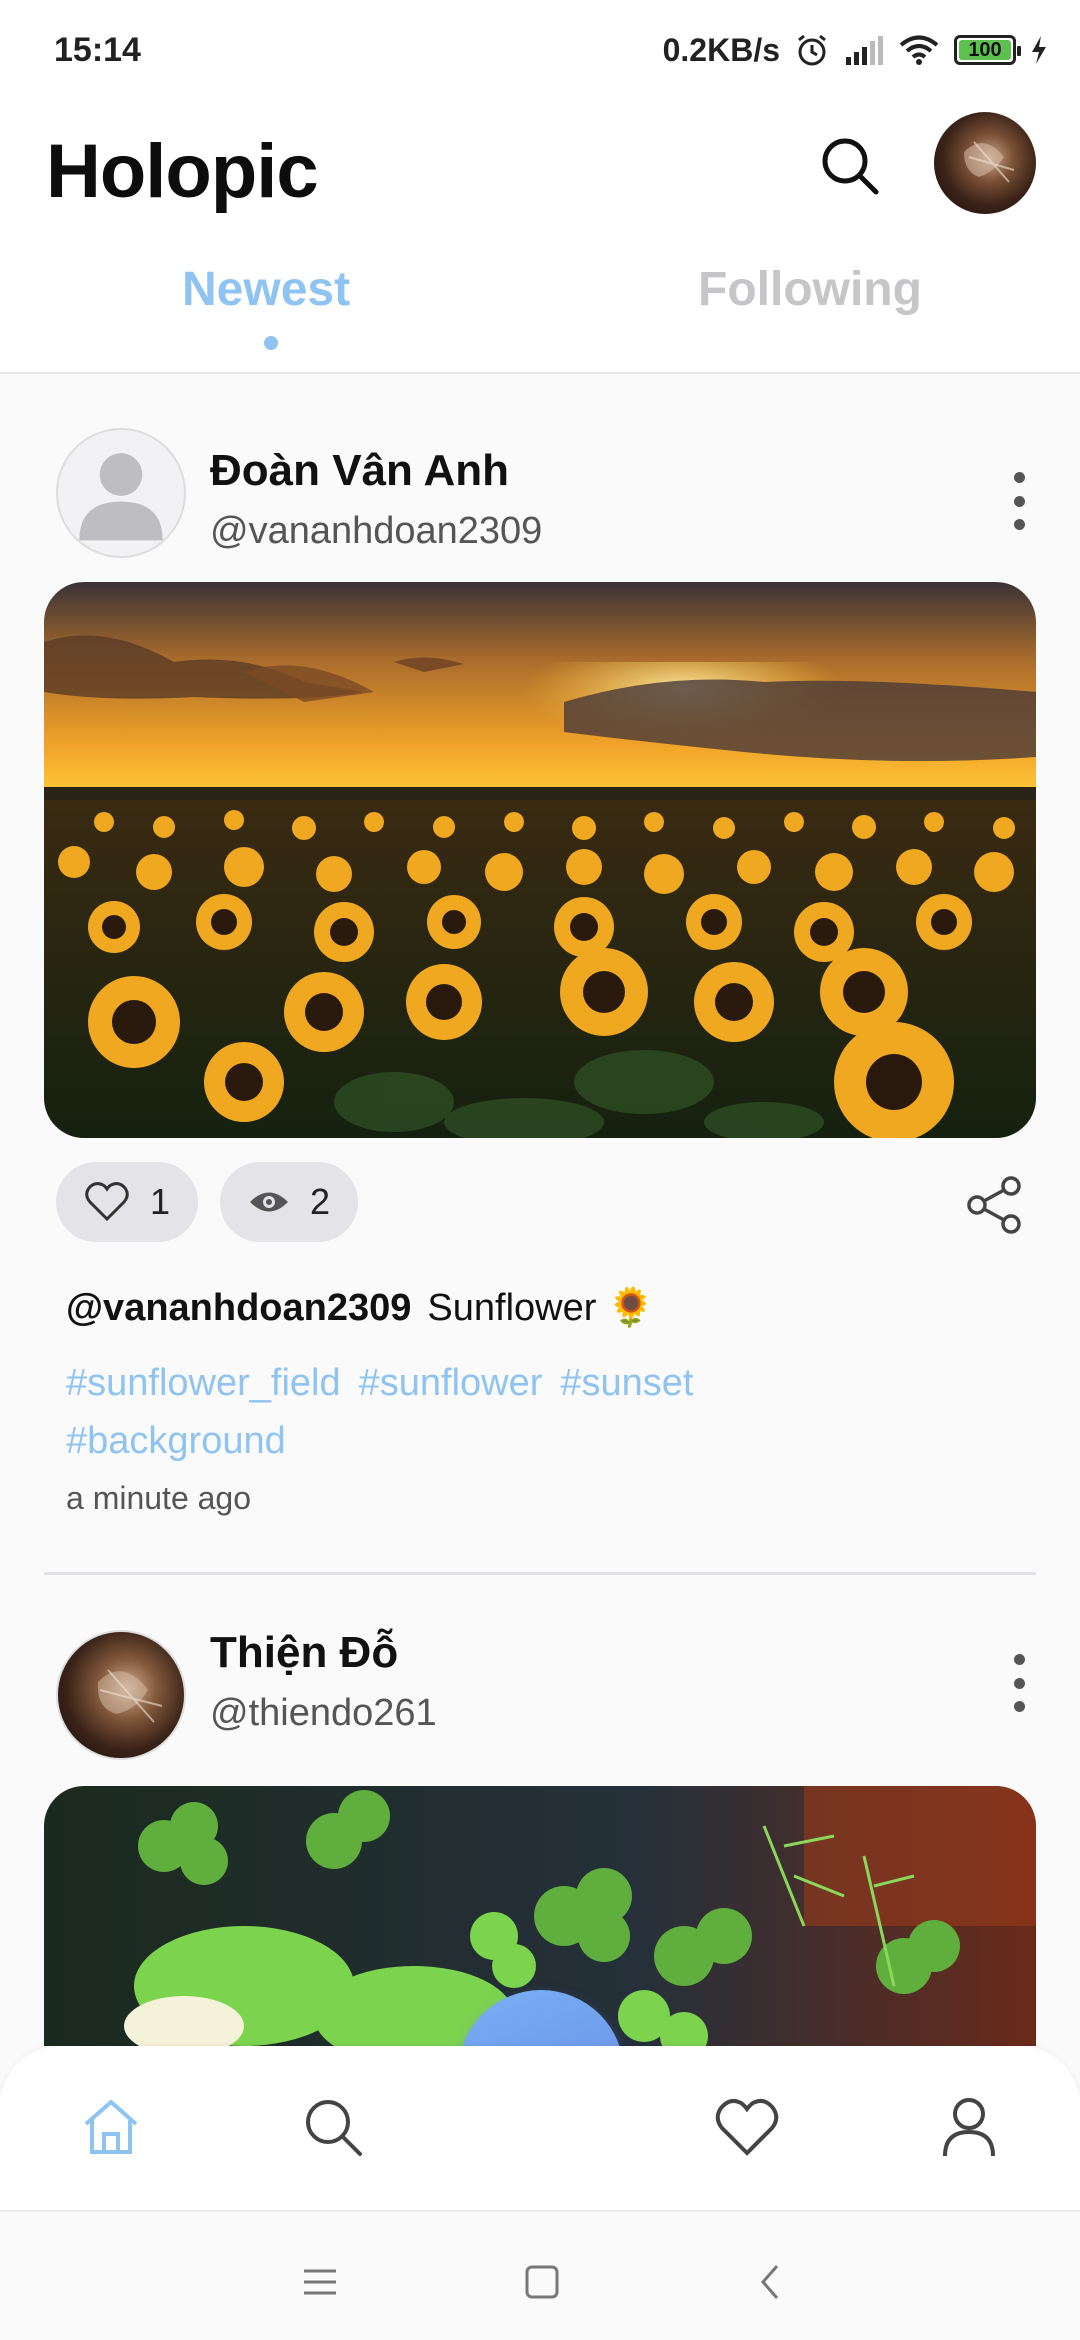 This screenshot has width=1080, height=2340. I want to click on share-icon, so click(994, 1205).